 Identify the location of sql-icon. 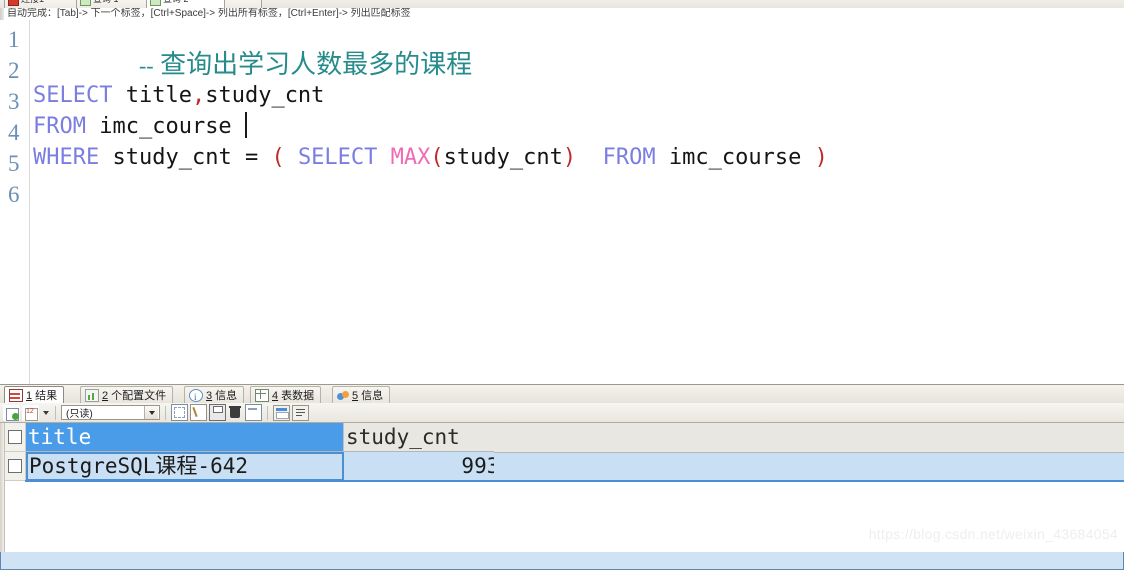
(179, 412).